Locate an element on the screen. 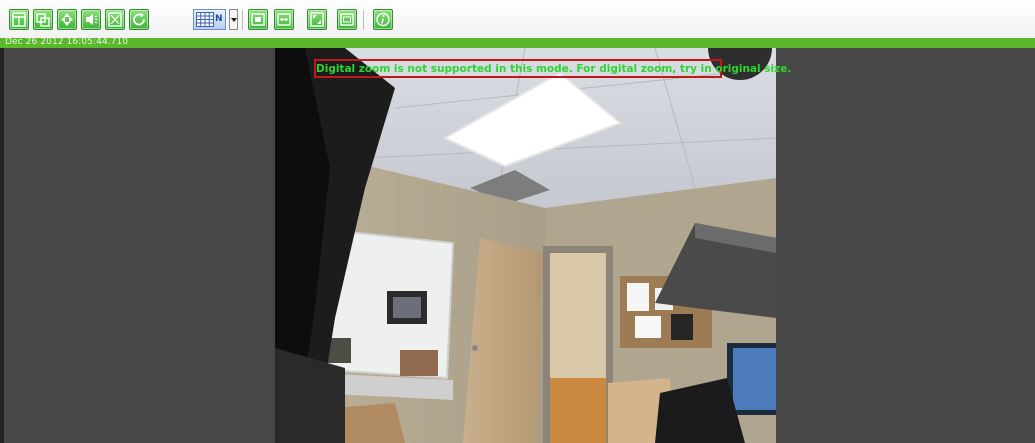  snapshot-icon is located at coordinates (43, 20).